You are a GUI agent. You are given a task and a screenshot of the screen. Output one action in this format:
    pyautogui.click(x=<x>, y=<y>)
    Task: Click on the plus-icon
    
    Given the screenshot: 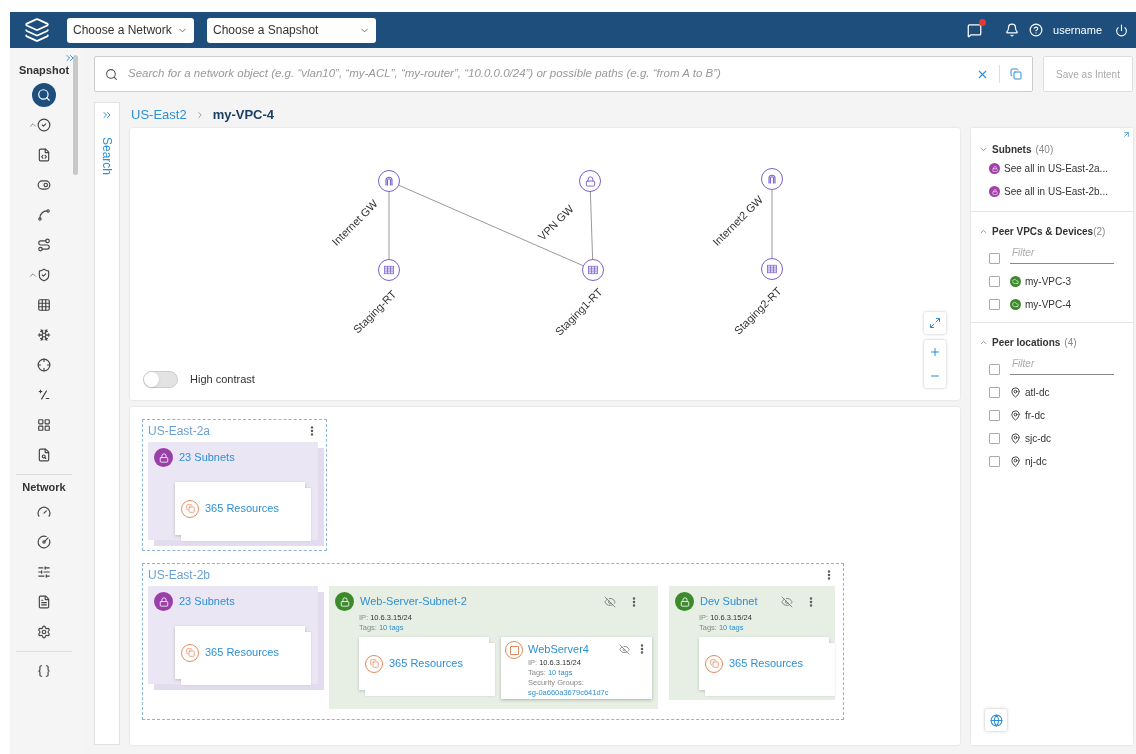 What is the action you would take?
    pyautogui.click(x=935, y=352)
    